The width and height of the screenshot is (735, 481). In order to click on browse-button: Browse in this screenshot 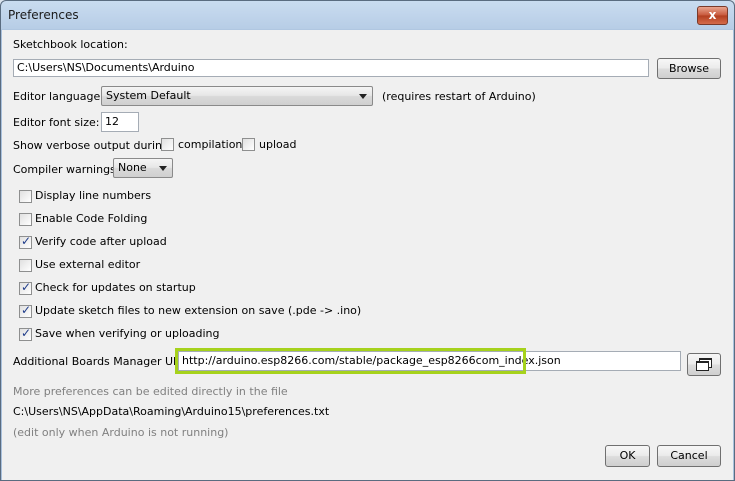, I will do `click(689, 68)`.